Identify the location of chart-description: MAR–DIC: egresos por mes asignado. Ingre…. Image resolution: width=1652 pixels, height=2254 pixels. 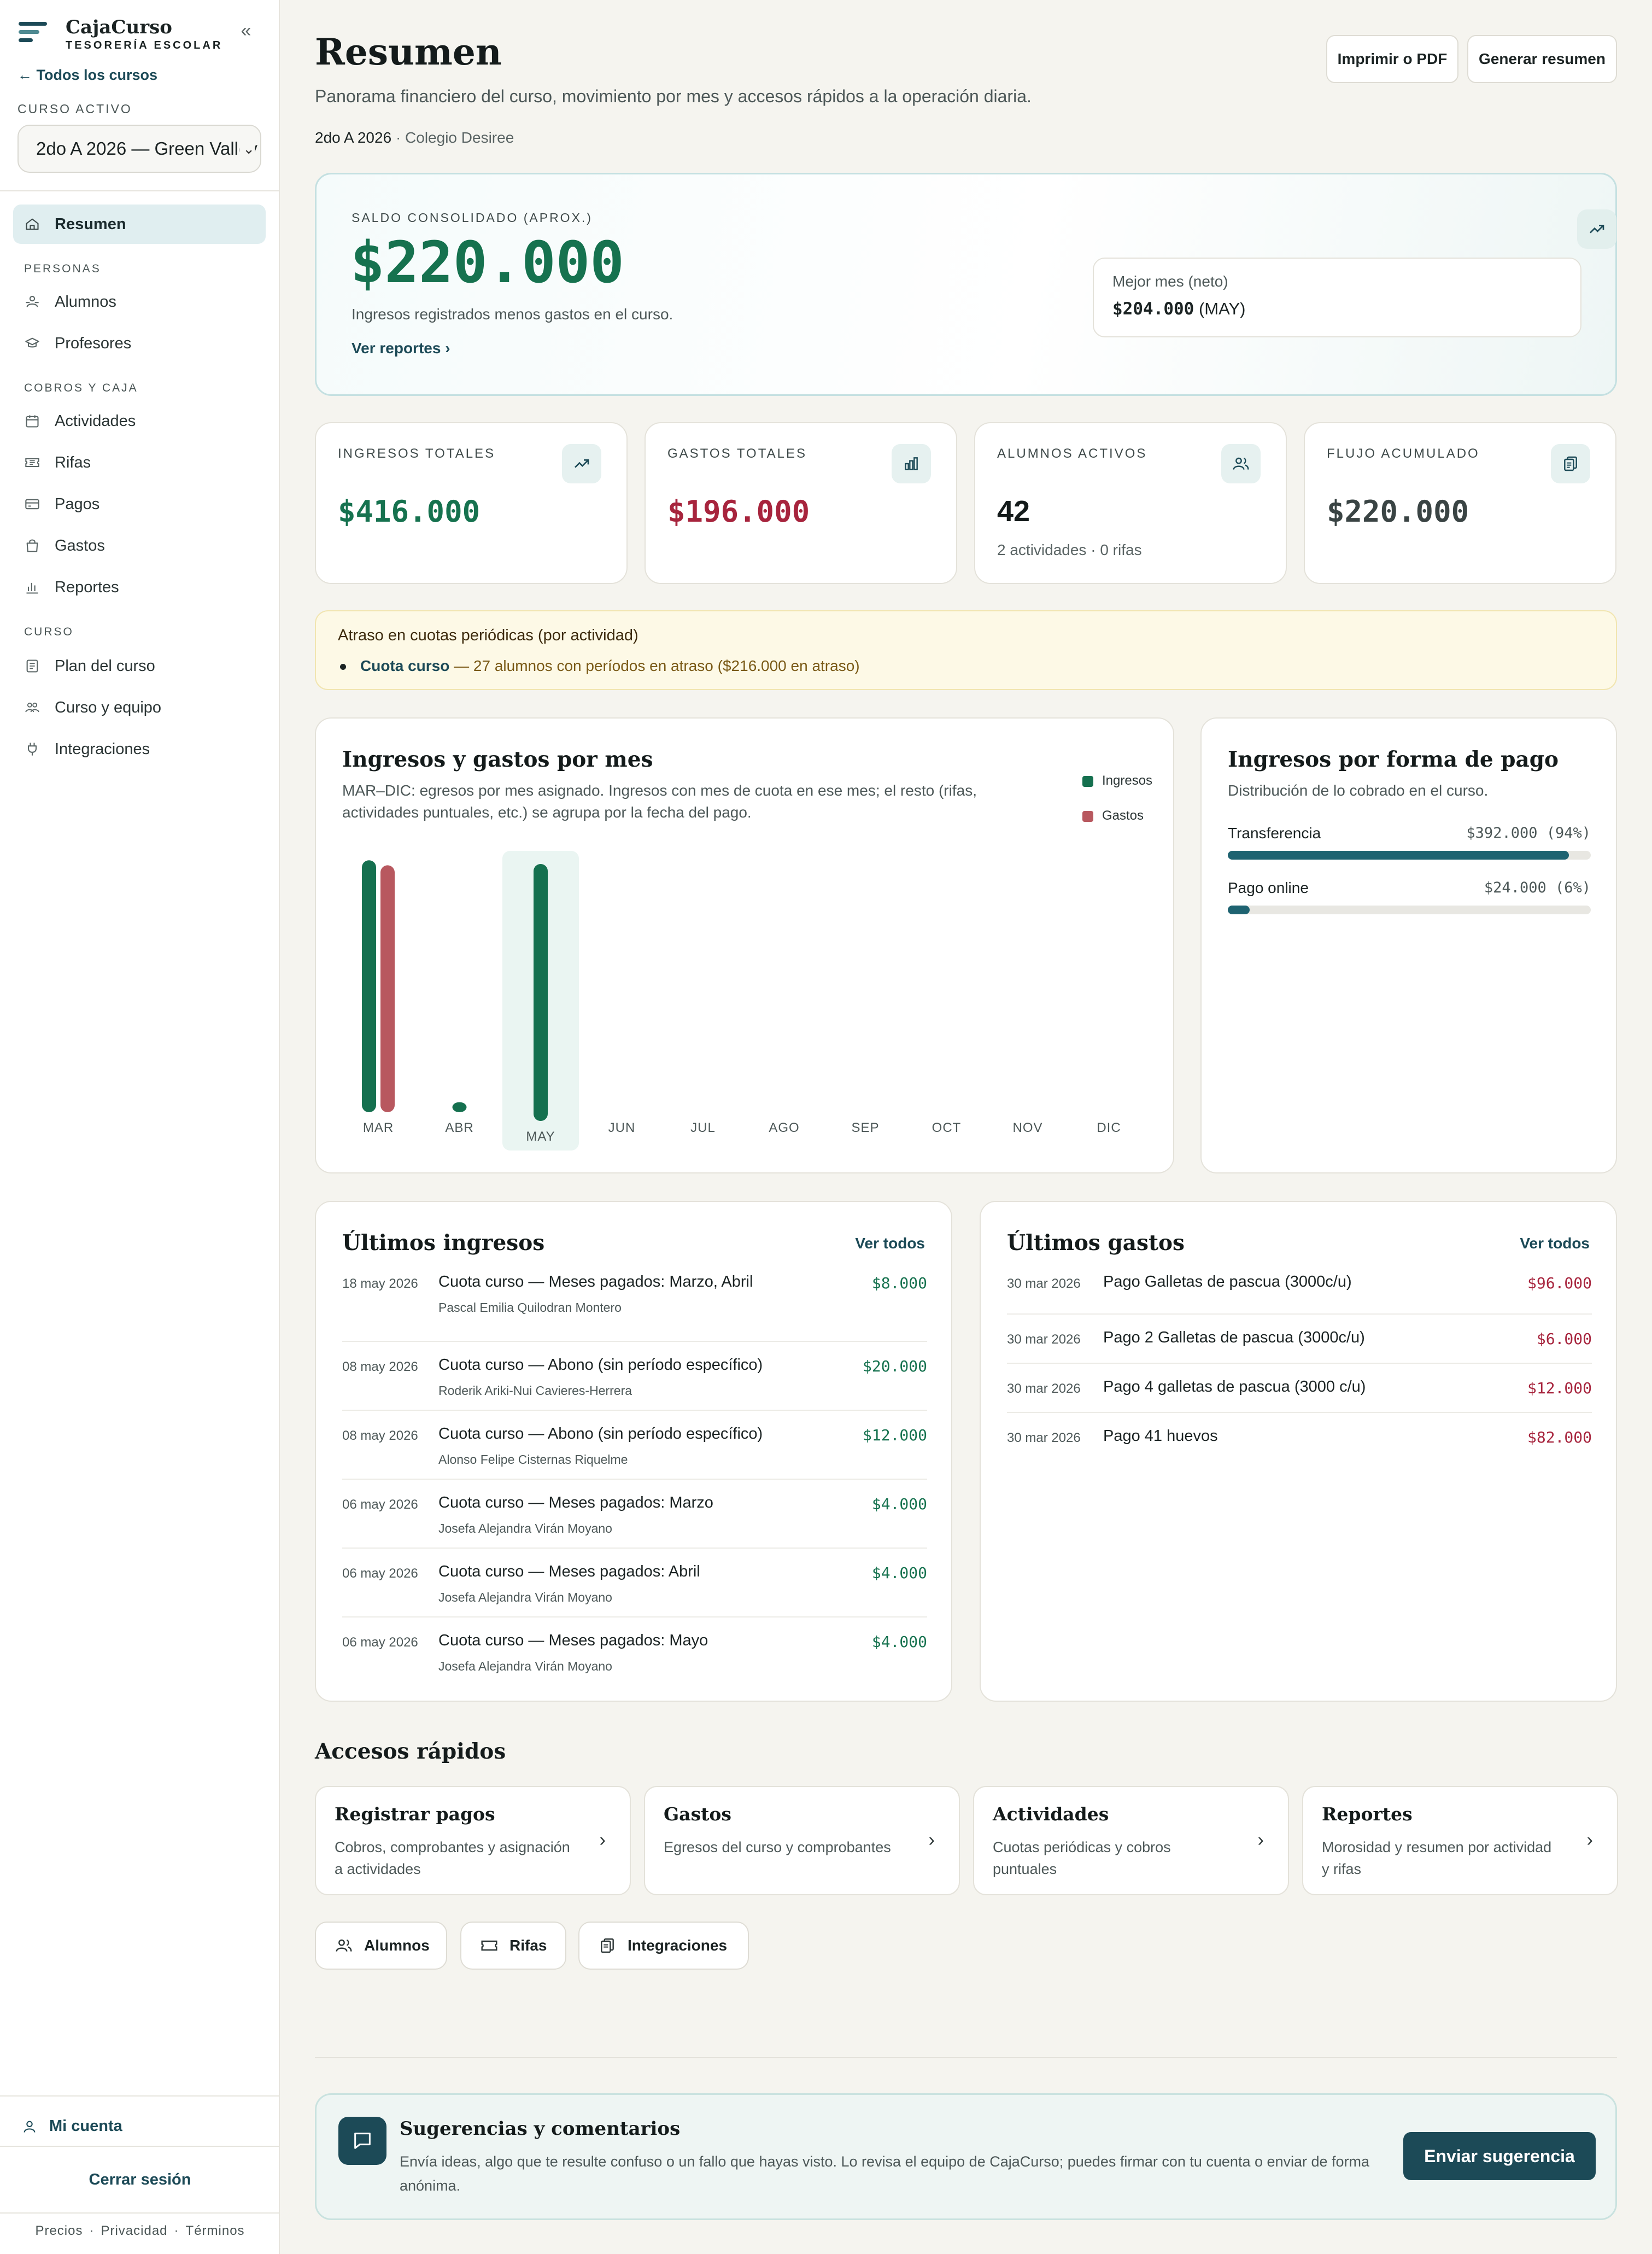
(660, 801).